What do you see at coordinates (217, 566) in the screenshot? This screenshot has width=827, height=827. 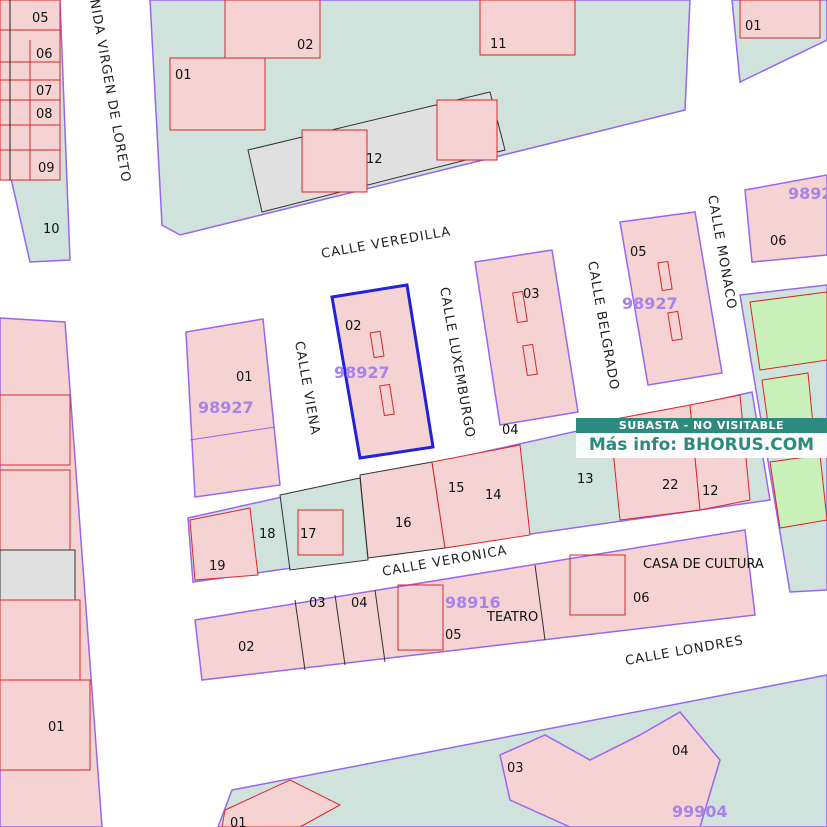 I see `parcel-number: 19` at bounding box center [217, 566].